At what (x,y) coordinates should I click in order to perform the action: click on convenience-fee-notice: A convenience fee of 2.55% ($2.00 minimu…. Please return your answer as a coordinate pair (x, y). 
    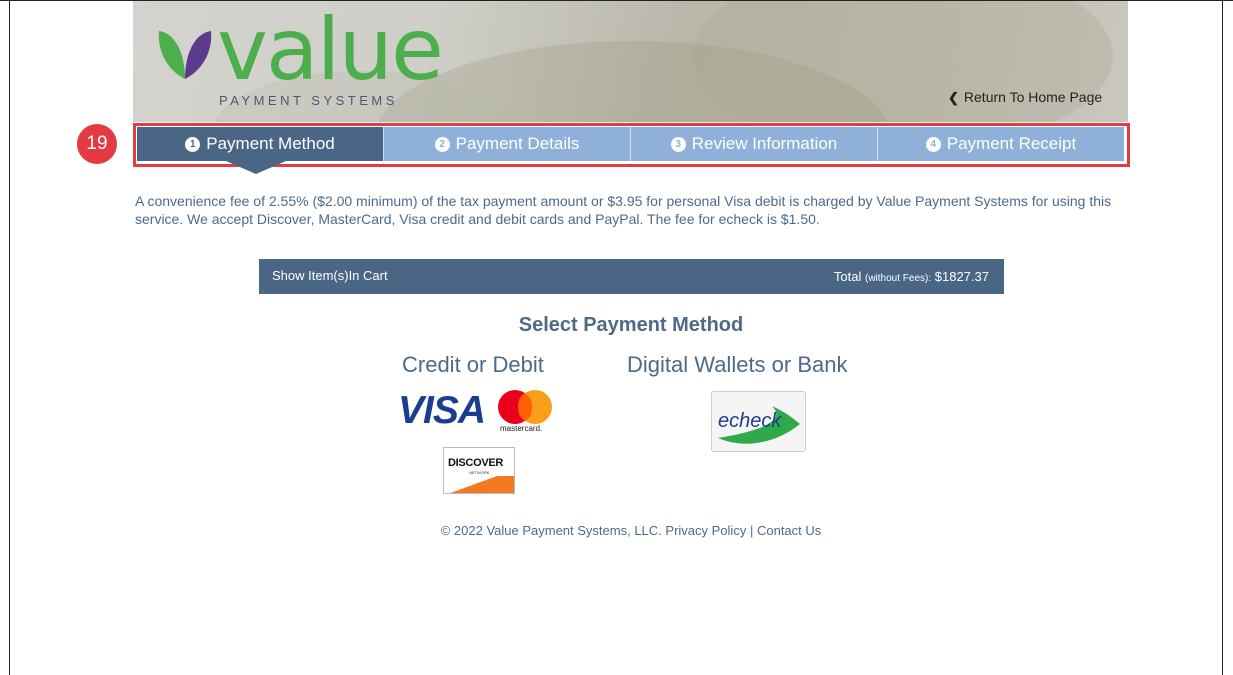
    Looking at the image, I should click on (623, 210).